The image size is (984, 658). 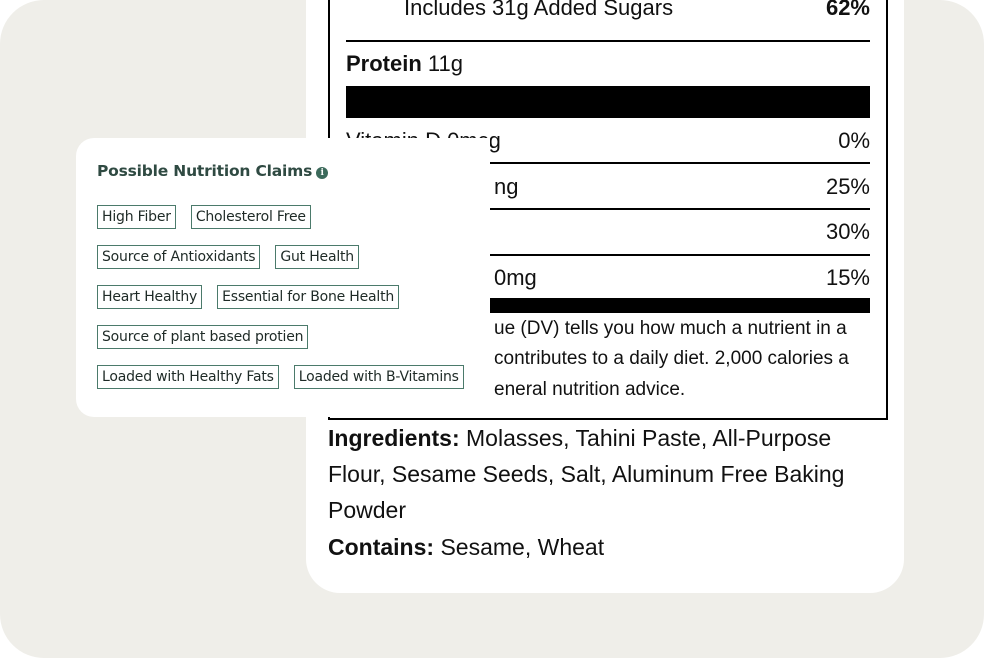 What do you see at coordinates (381, 547) in the screenshot?
I see `contains-label: Contains:` at bounding box center [381, 547].